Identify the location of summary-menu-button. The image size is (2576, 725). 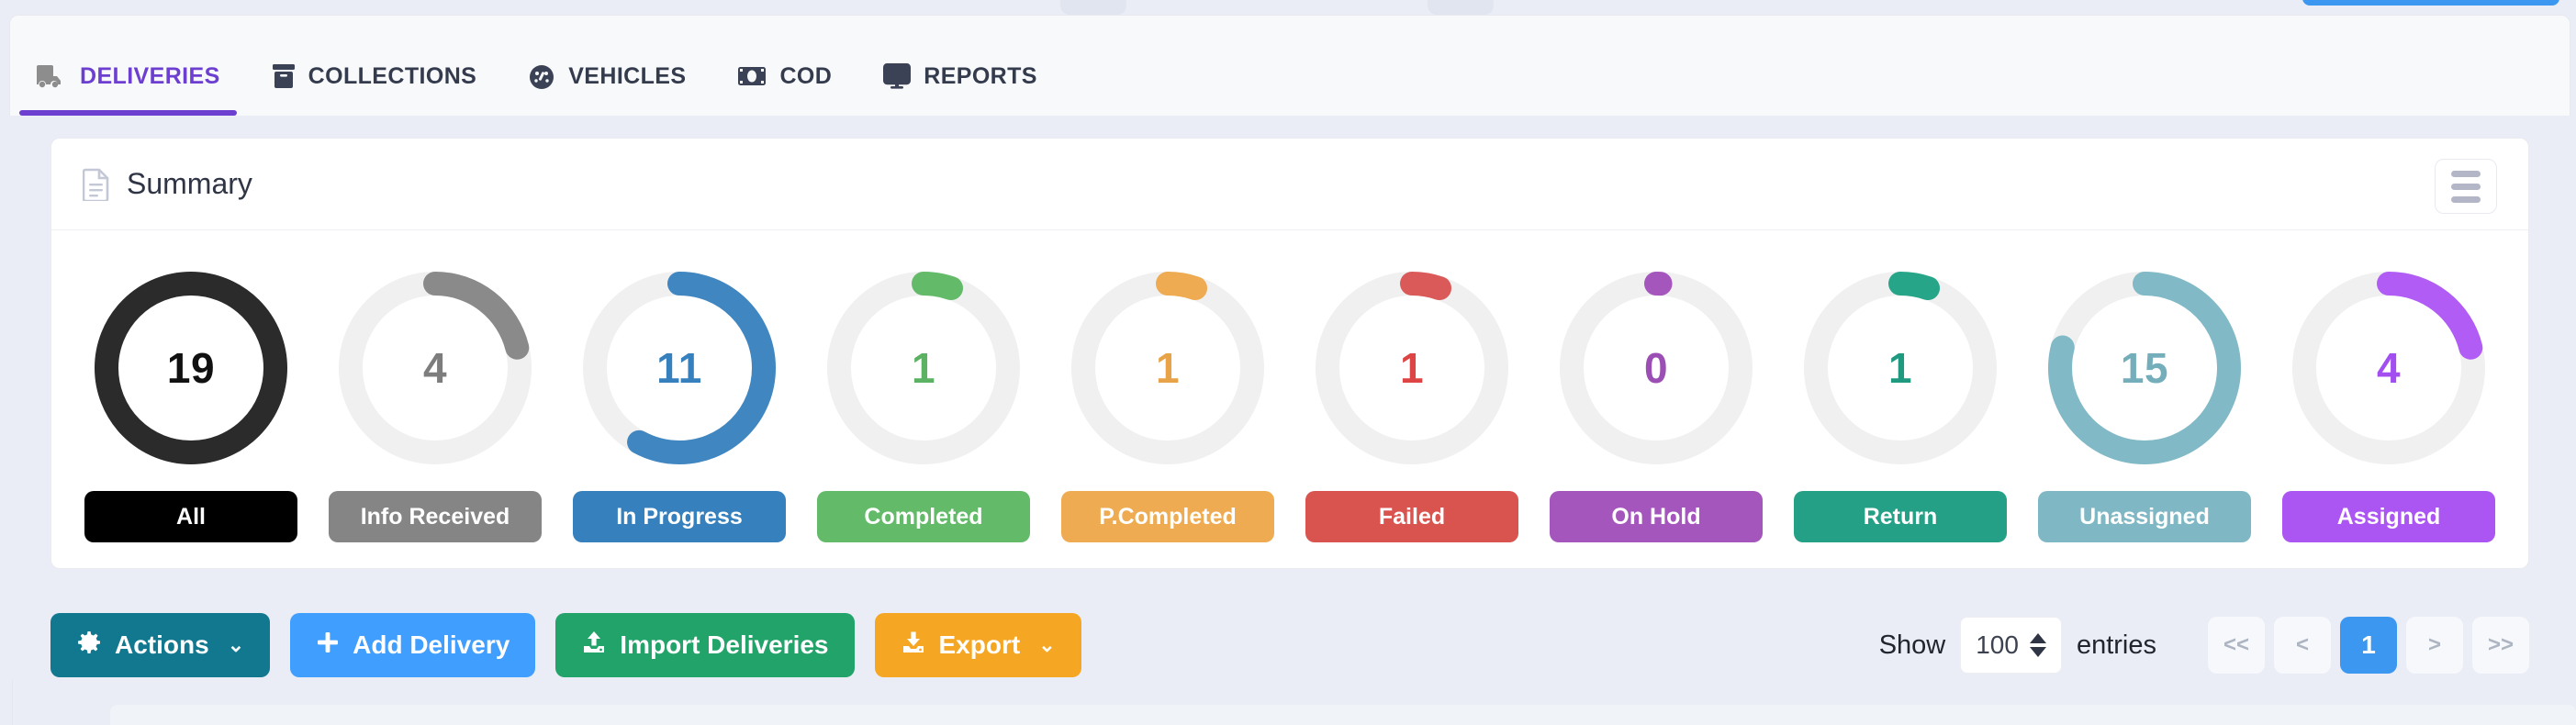
(2466, 186).